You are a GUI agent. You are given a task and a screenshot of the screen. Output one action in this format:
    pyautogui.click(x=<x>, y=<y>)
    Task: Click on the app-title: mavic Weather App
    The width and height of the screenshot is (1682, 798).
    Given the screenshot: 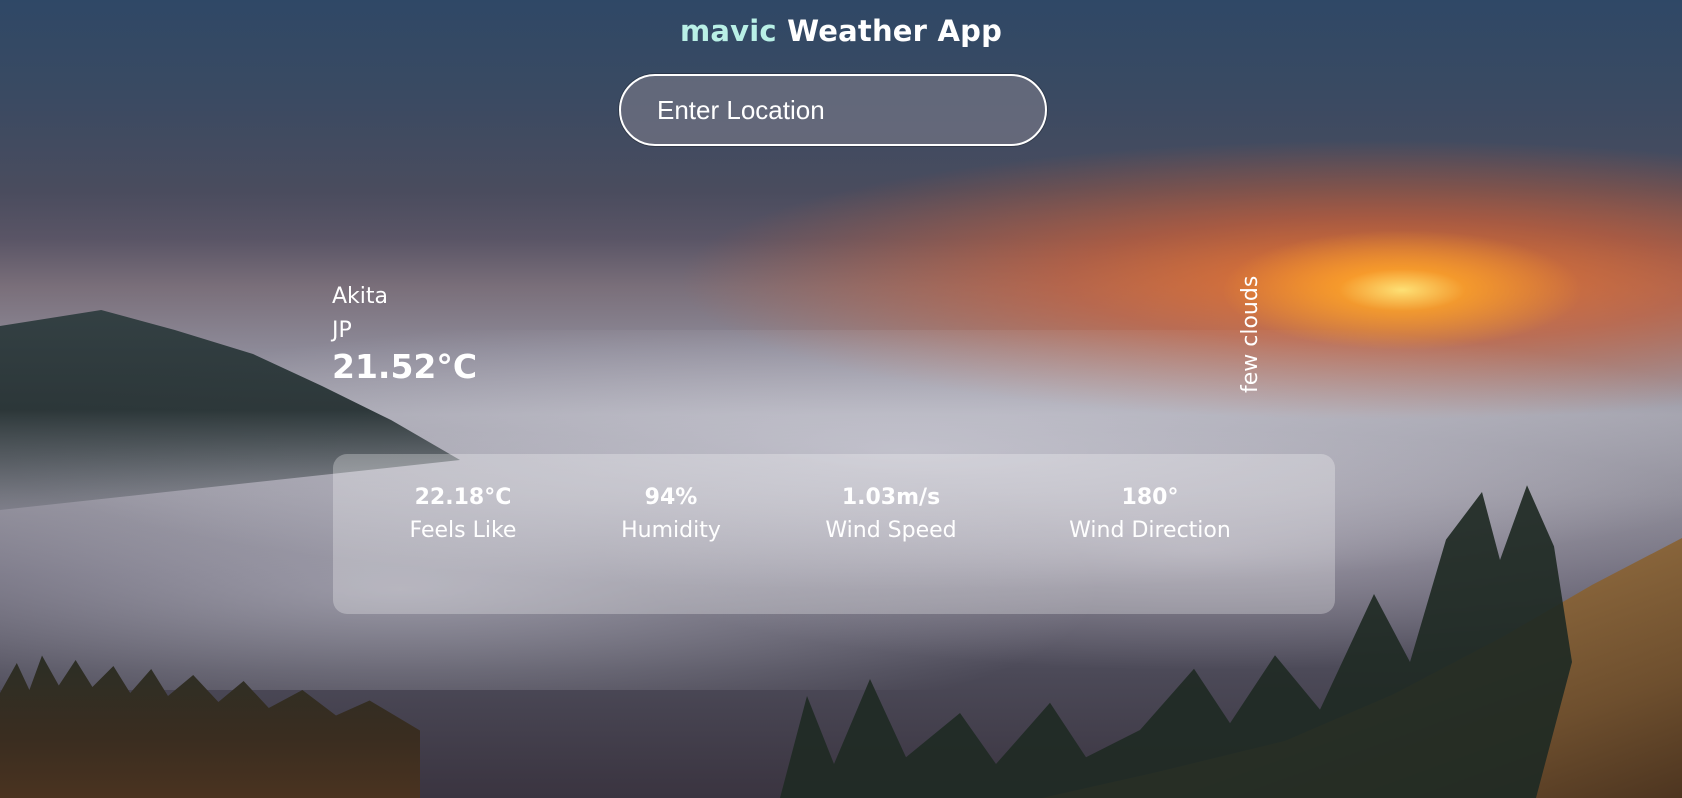 What is the action you would take?
    pyautogui.click(x=841, y=31)
    